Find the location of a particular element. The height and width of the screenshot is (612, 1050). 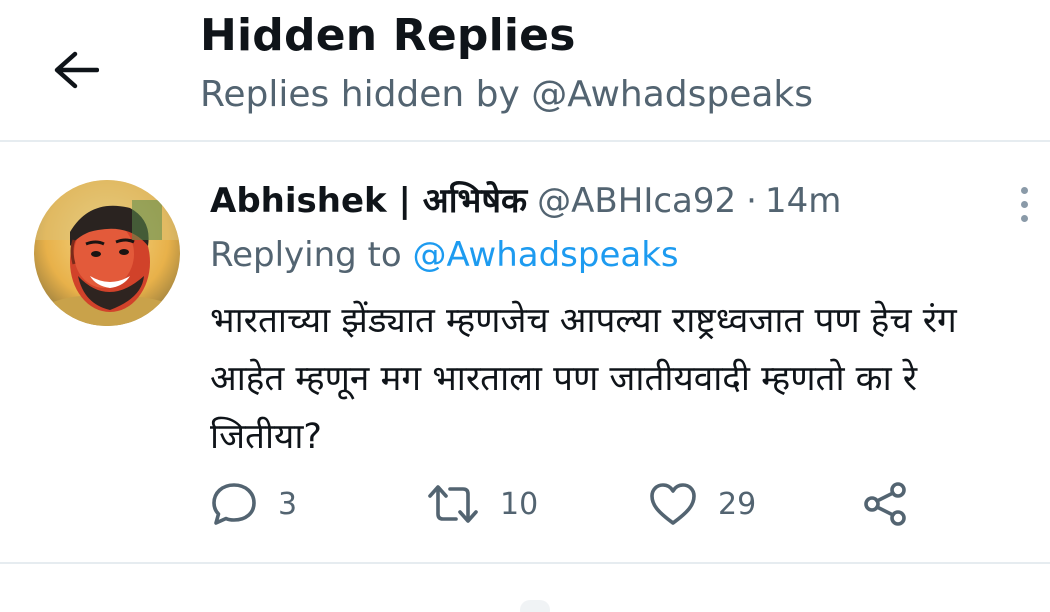

next-tweet-peek is located at coordinates (535, 606).